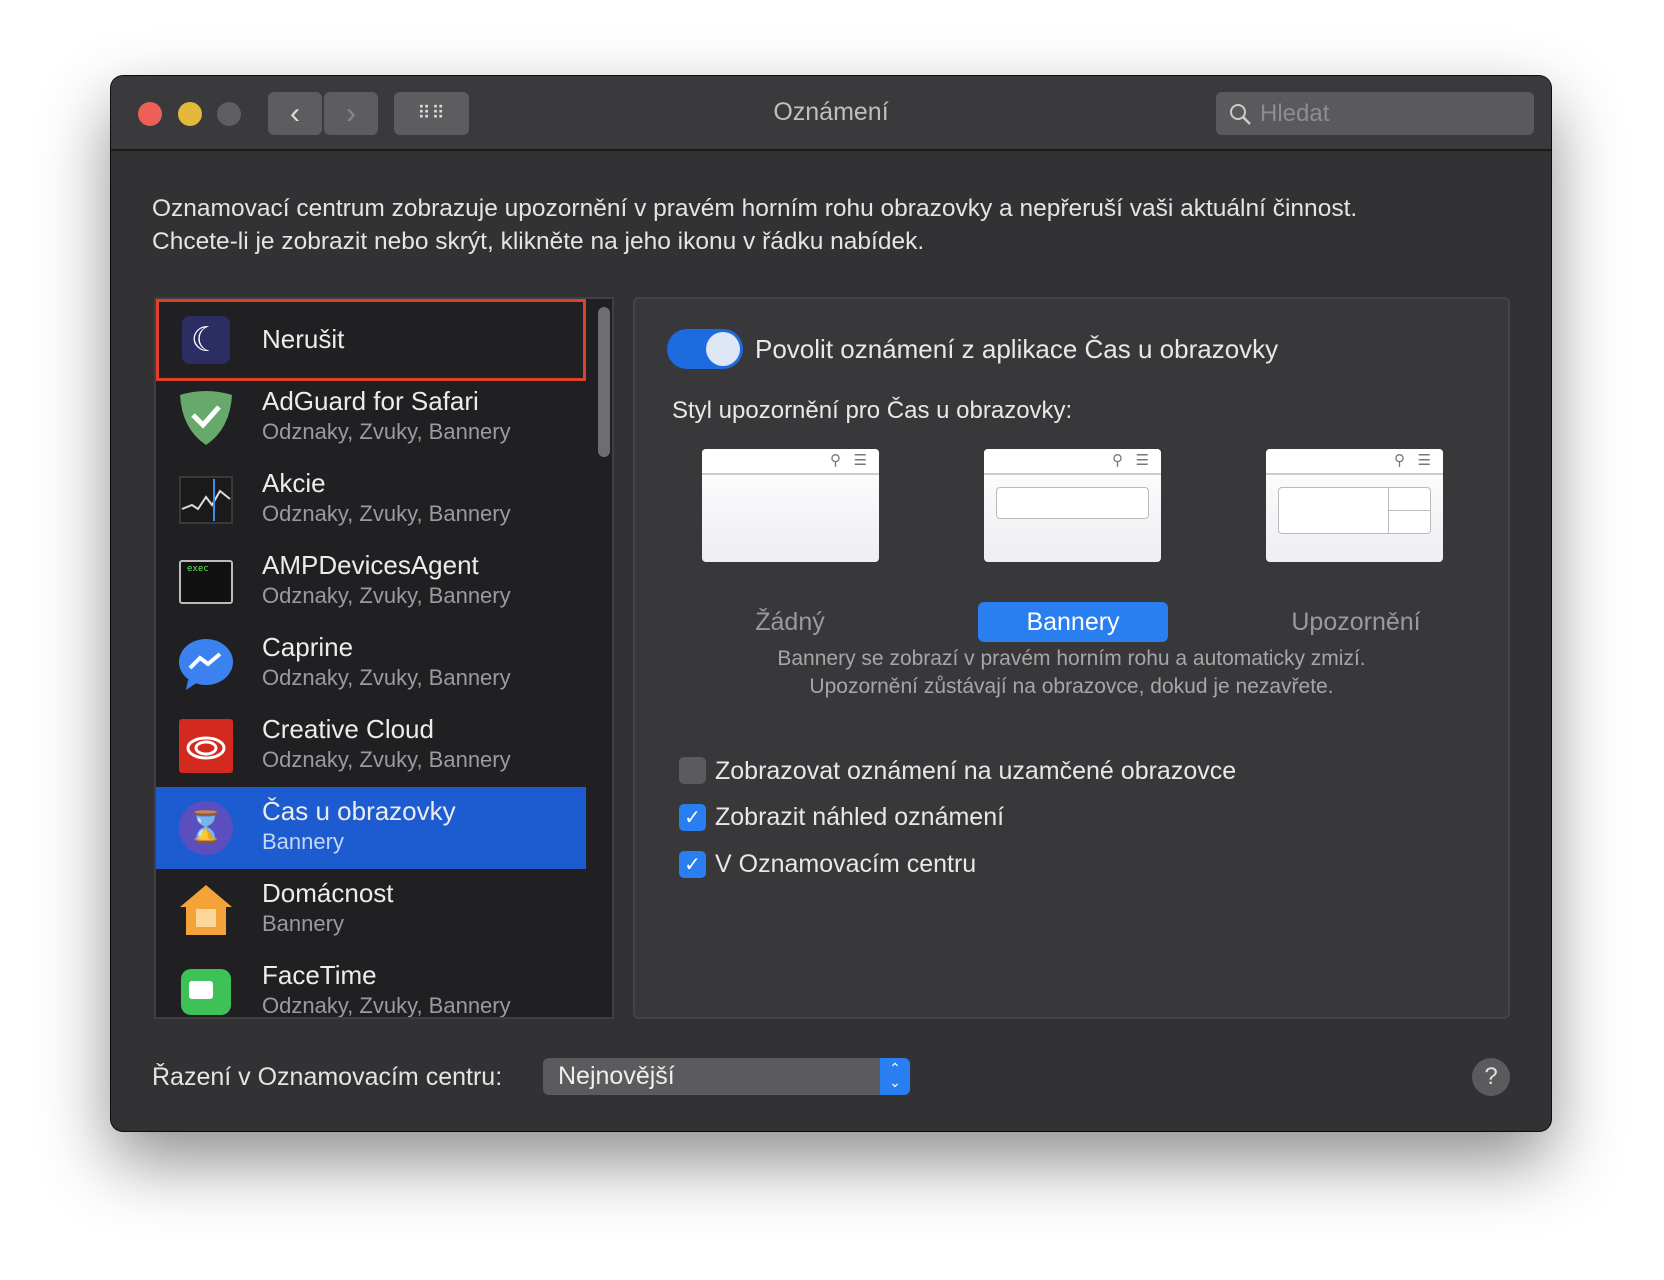  Describe the element at coordinates (831, 113) in the screenshot. I see `titlebar: ‹ › ⠿⠿ Oznámení Hledat` at that location.